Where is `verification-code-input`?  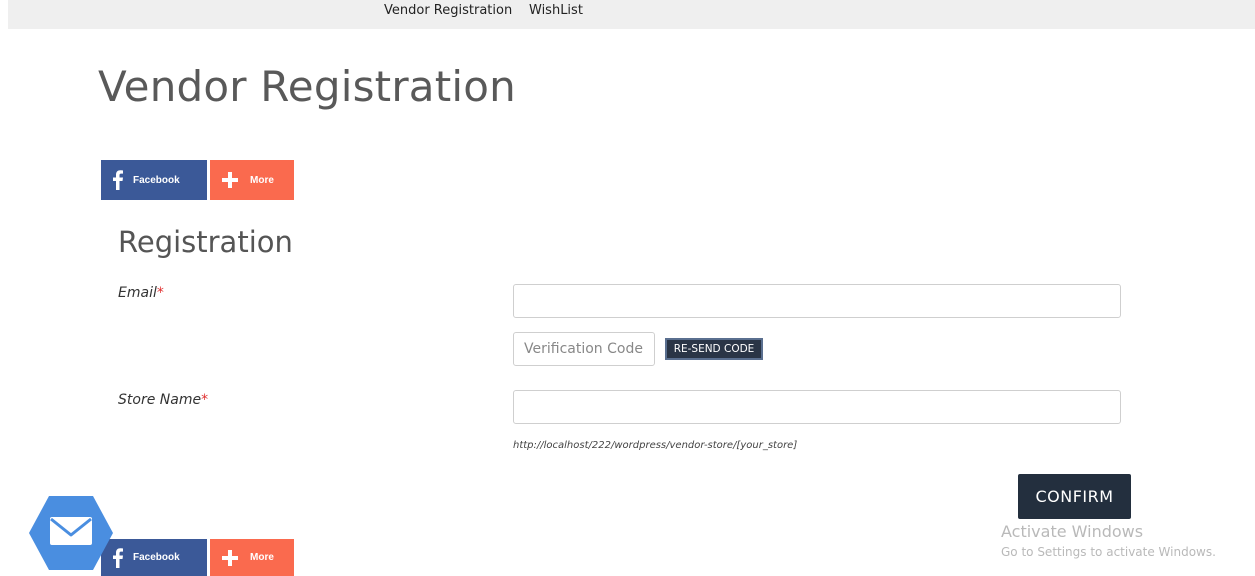 verification-code-input is located at coordinates (584, 349).